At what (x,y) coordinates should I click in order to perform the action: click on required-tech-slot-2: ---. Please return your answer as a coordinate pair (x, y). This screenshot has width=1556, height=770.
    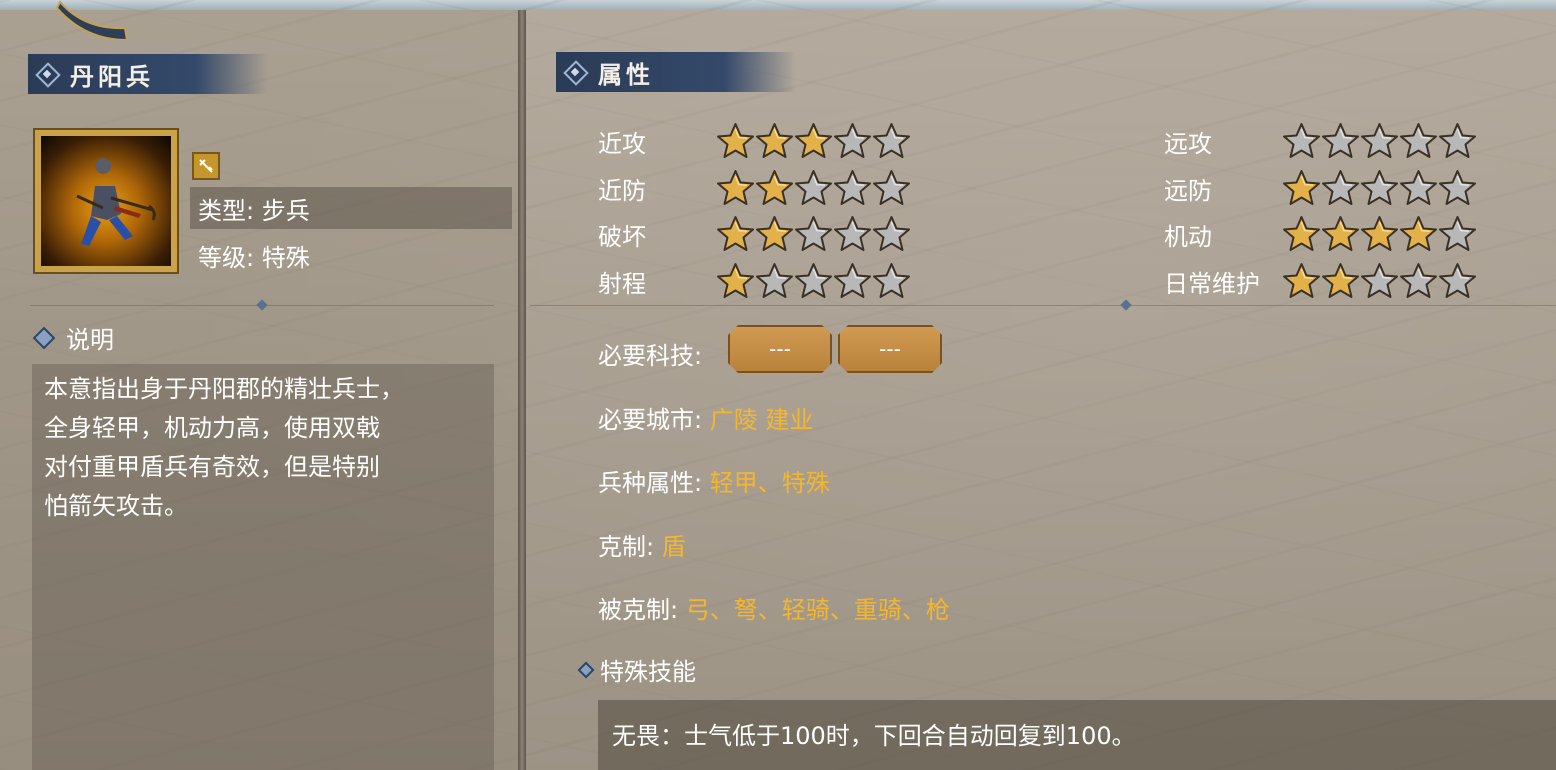
    Looking at the image, I should click on (890, 349).